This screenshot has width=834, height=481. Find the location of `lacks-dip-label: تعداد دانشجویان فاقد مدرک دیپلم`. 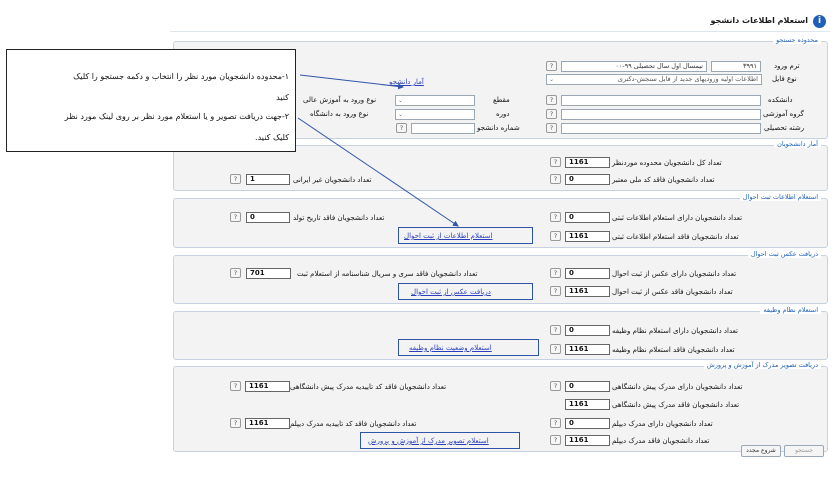

lacks-dip-label: تعداد دانشجویان فاقد مدرک دیپلم is located at coordinates (661, 441).